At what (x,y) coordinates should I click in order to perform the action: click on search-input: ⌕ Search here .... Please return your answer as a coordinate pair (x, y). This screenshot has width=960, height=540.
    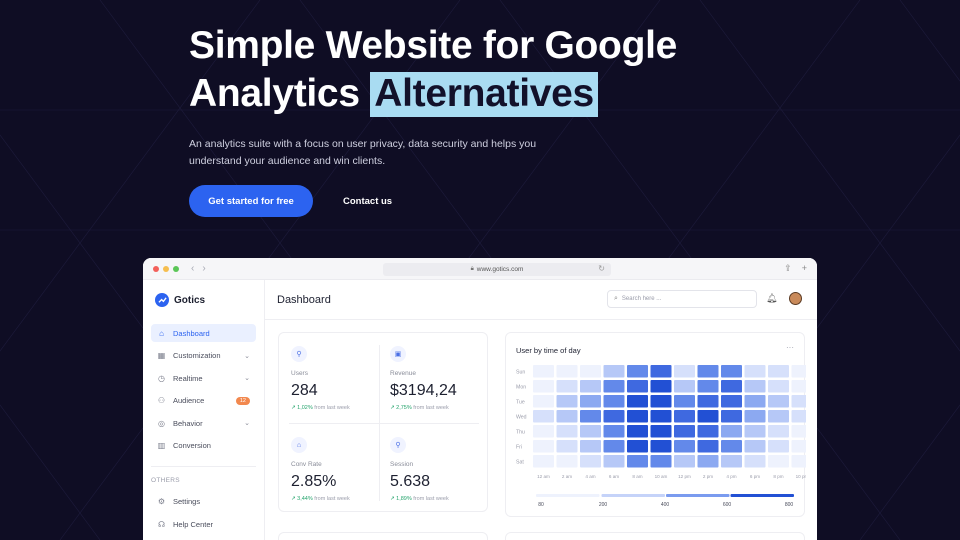
    Looking at the image, I should click on (682, 299).